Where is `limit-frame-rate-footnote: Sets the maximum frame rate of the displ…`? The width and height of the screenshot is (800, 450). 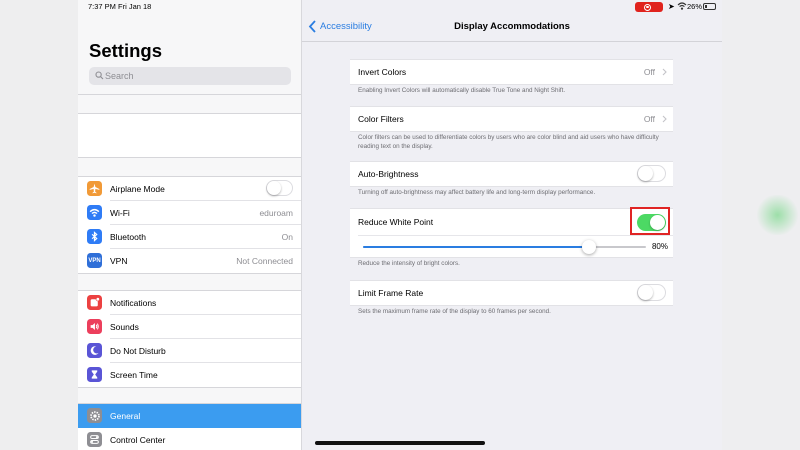 limit-frame-rate-footnote: Sets the maximum frame rate of the displ… is located at coordinates (454, 311).